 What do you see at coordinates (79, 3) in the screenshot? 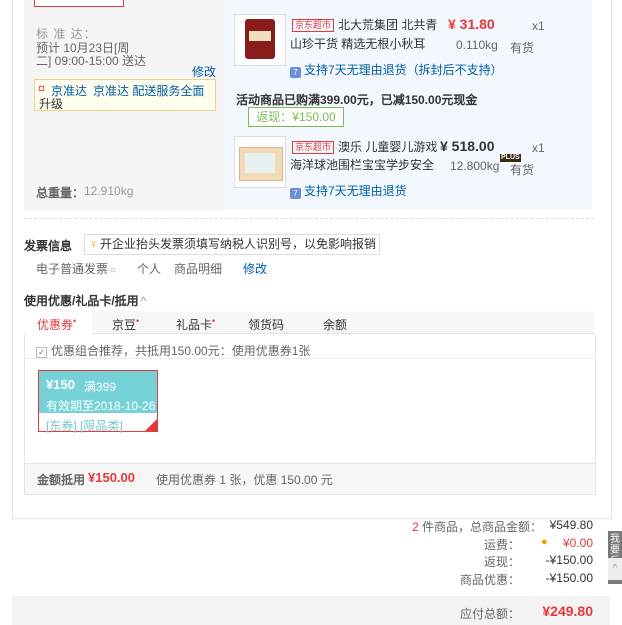
I see `shipping-method-selected` at bounding box center [79, 3].